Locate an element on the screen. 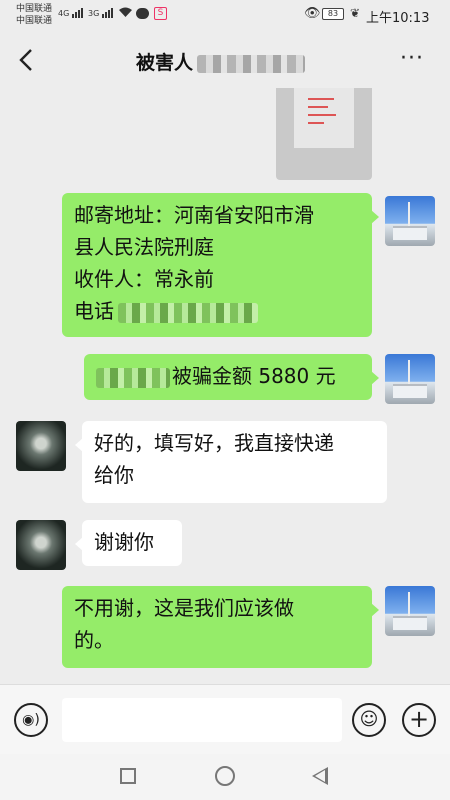 The height and width of the screenshot is (800, 450). signal-1-icon: 4G is located at coordinates (71, 13).